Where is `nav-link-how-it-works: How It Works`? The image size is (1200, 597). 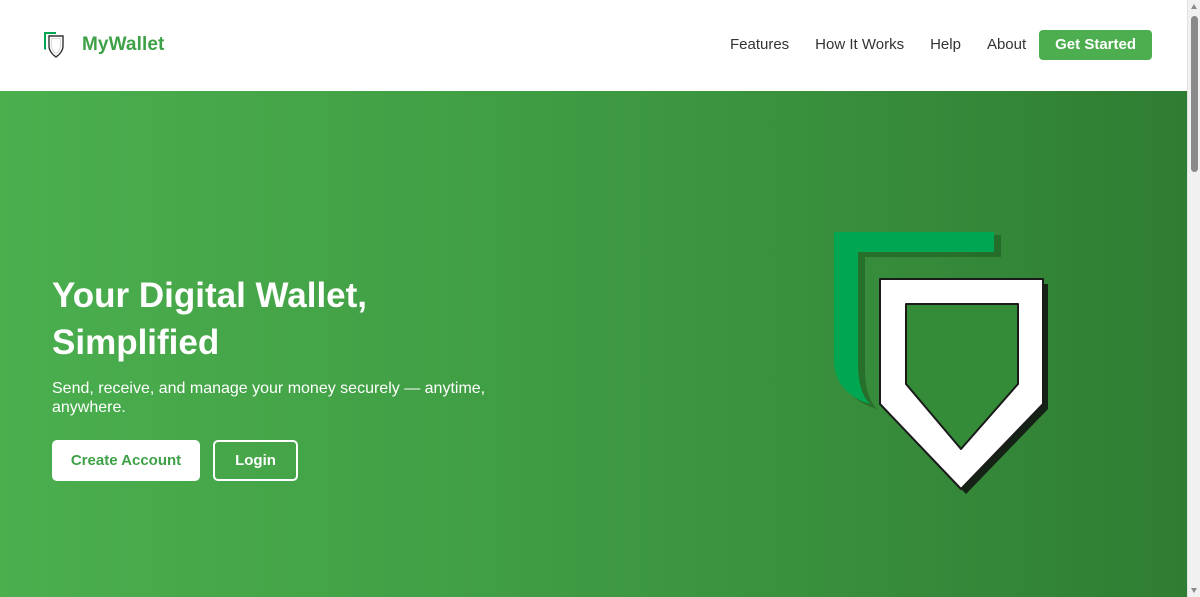 nav-link-how-it-works: How It Works is located at coordinates (859, 45).